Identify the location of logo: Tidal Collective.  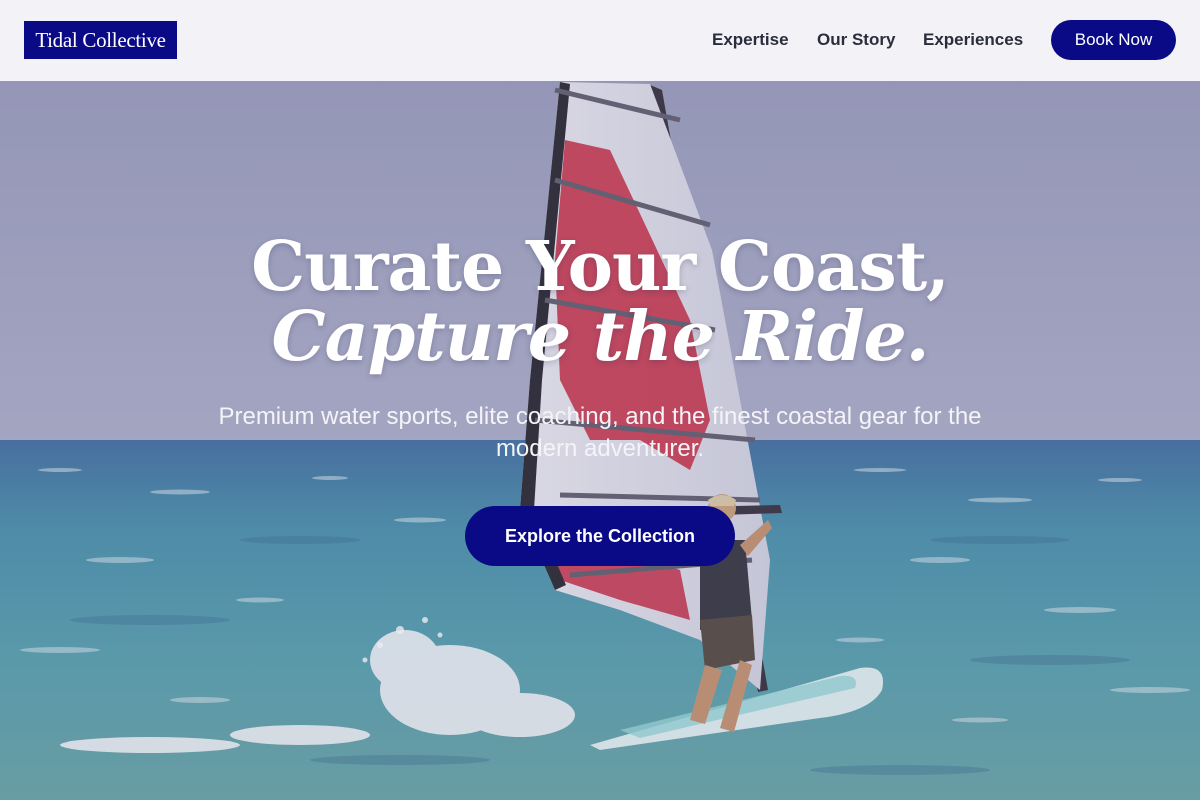
(100, 40).